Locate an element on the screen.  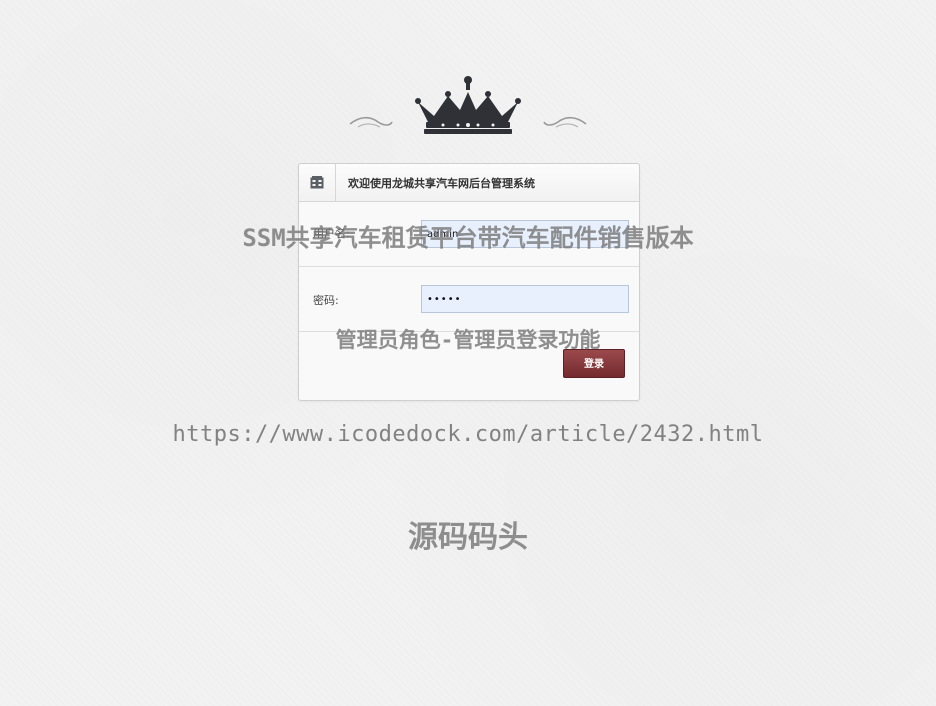
login-header: 欢迎使用龙城共享汽车网后台管理系统 is located at coordinates (469, 183).